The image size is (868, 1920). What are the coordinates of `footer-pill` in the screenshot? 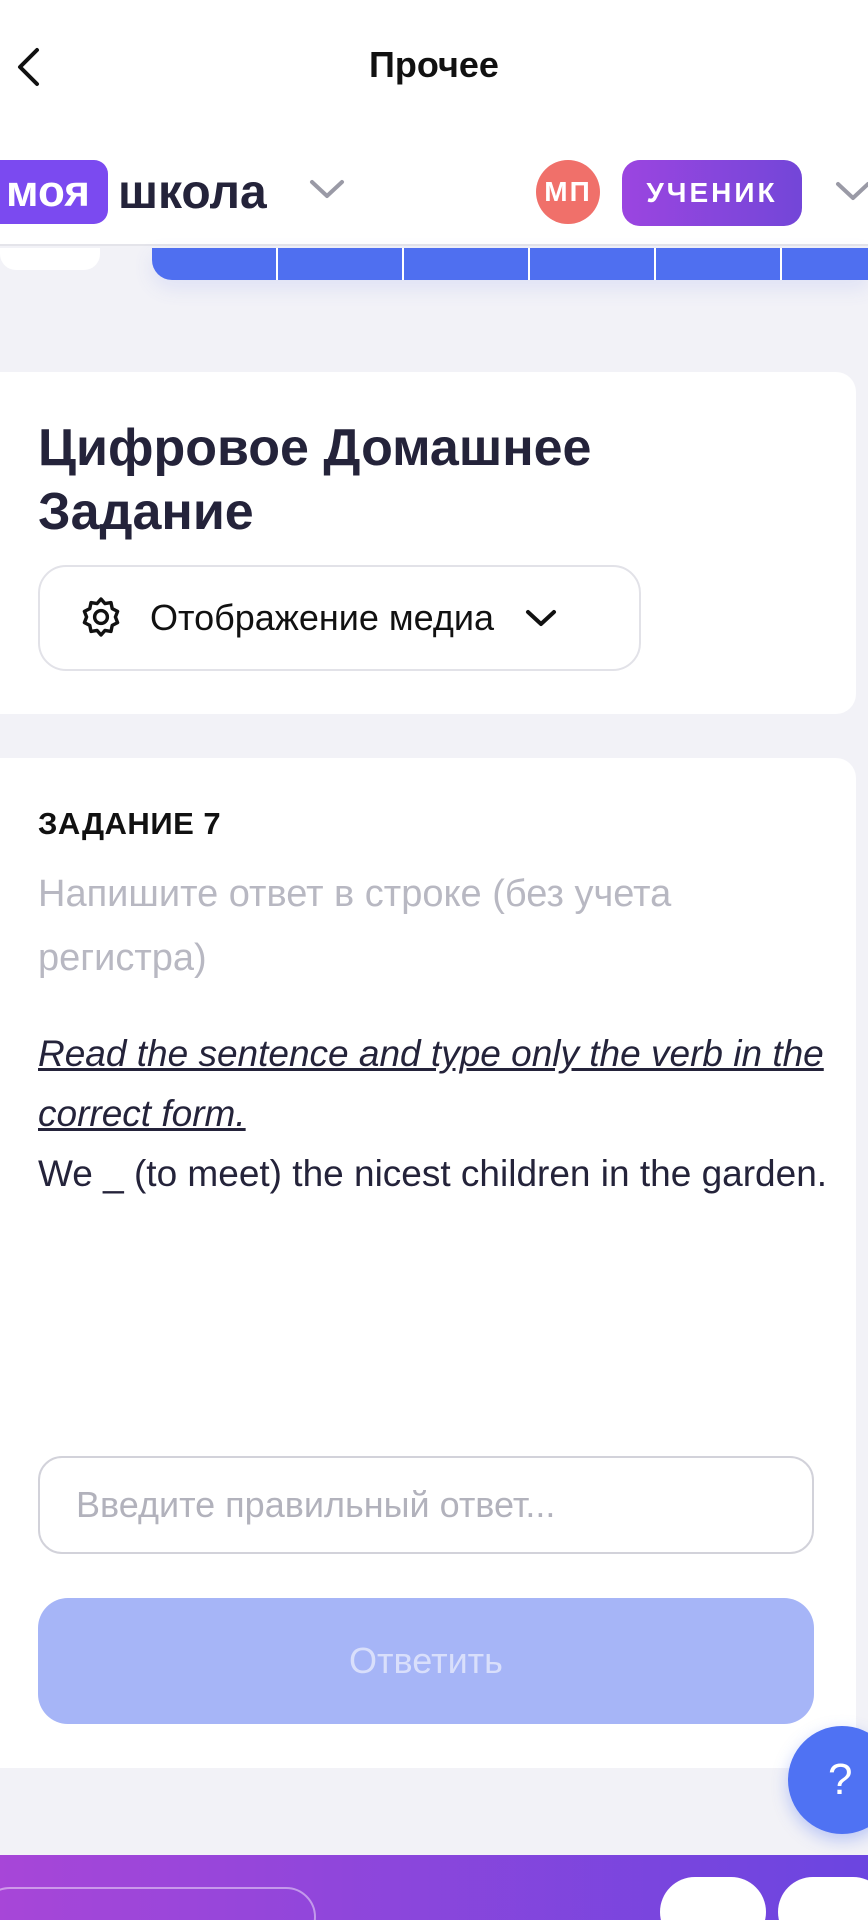 It's located at (158, 1903).